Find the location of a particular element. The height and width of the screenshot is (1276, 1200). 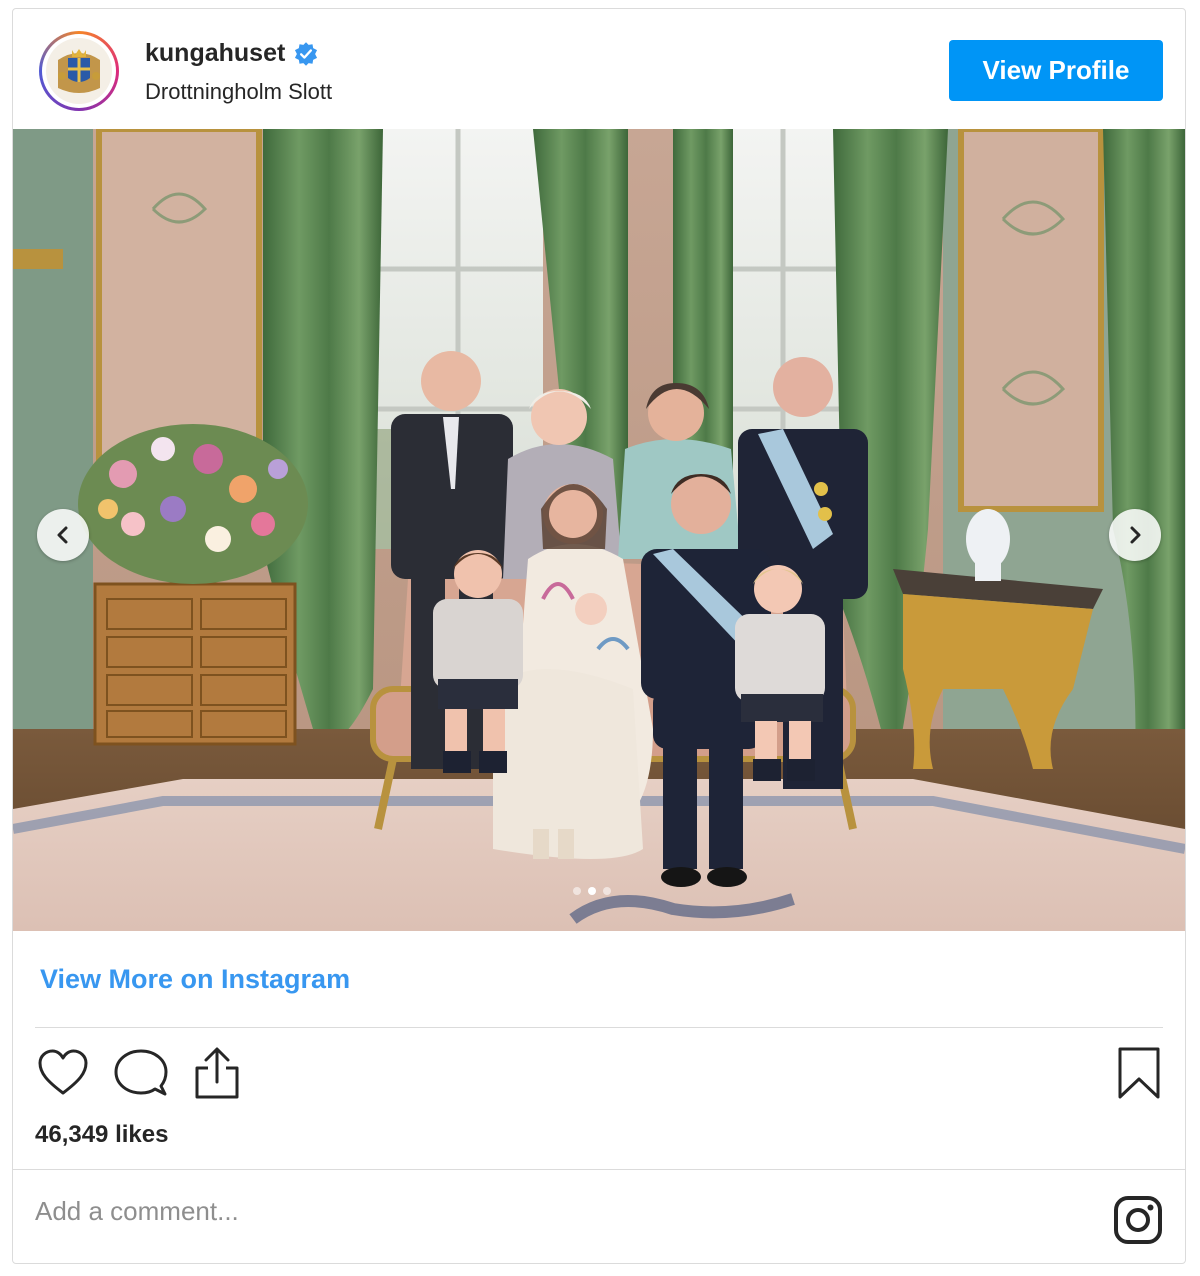

comment-bubble-icon is located at coordinates (141, 1072).